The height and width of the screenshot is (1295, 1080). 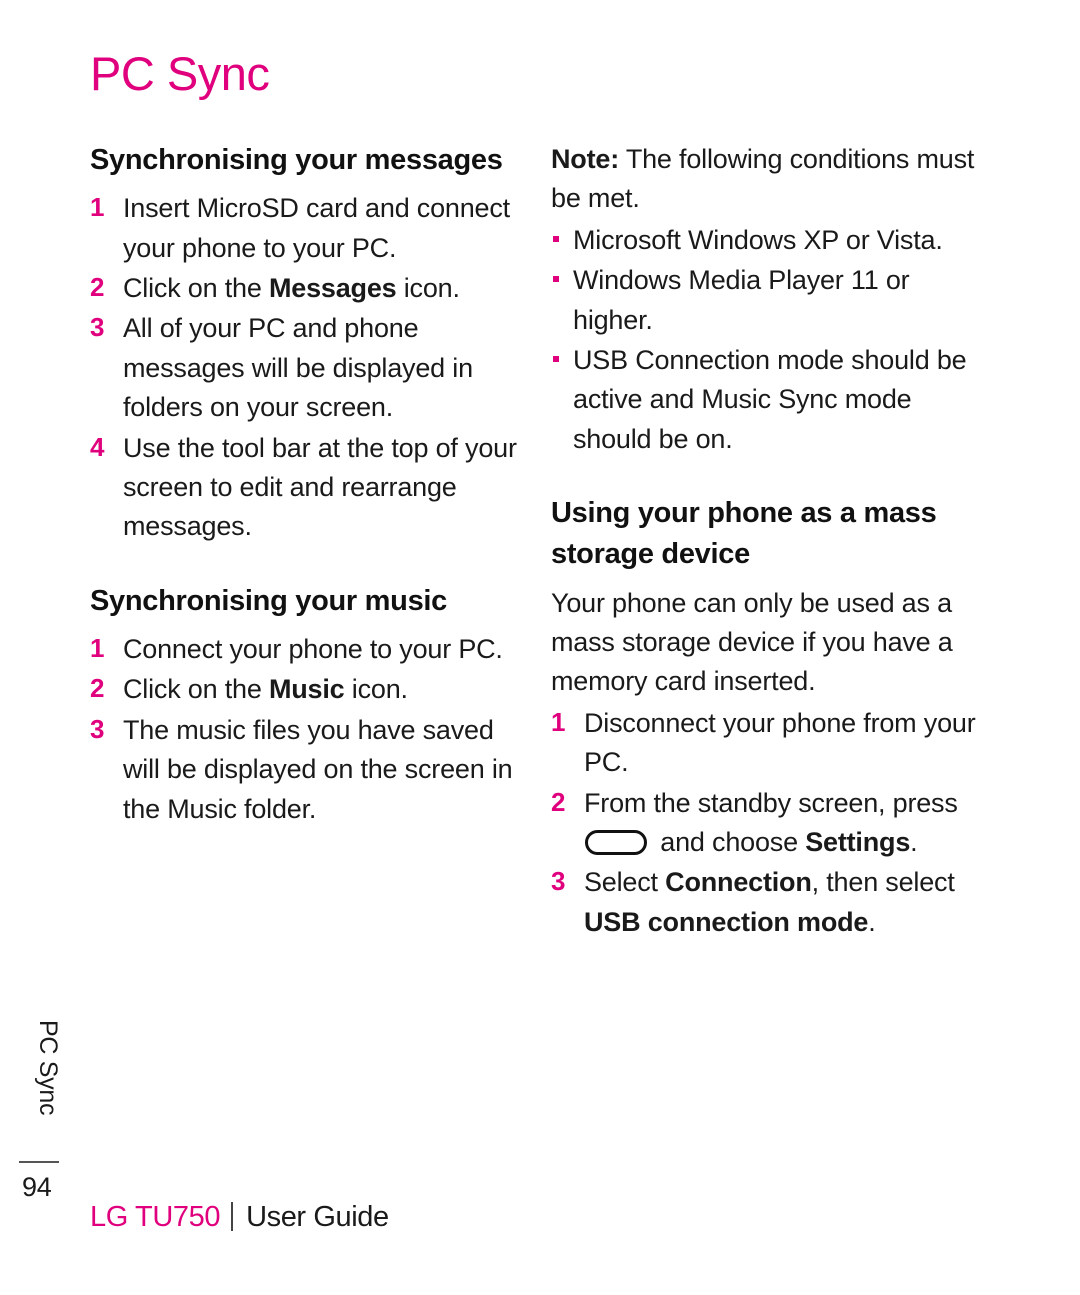 I want to click on condition-text: Microsoft Windows XP or Vista., so click(x=758, y=239).